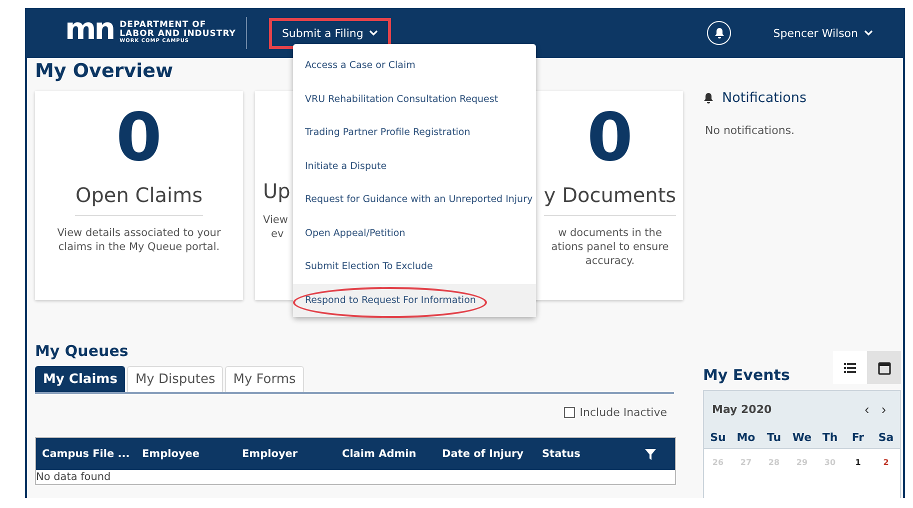 This screenshot has width=913, height=508. Describe the element at coordinates (414, 300) in the screenshot. I see `menu-item: Respond to Request For Information` at that location.